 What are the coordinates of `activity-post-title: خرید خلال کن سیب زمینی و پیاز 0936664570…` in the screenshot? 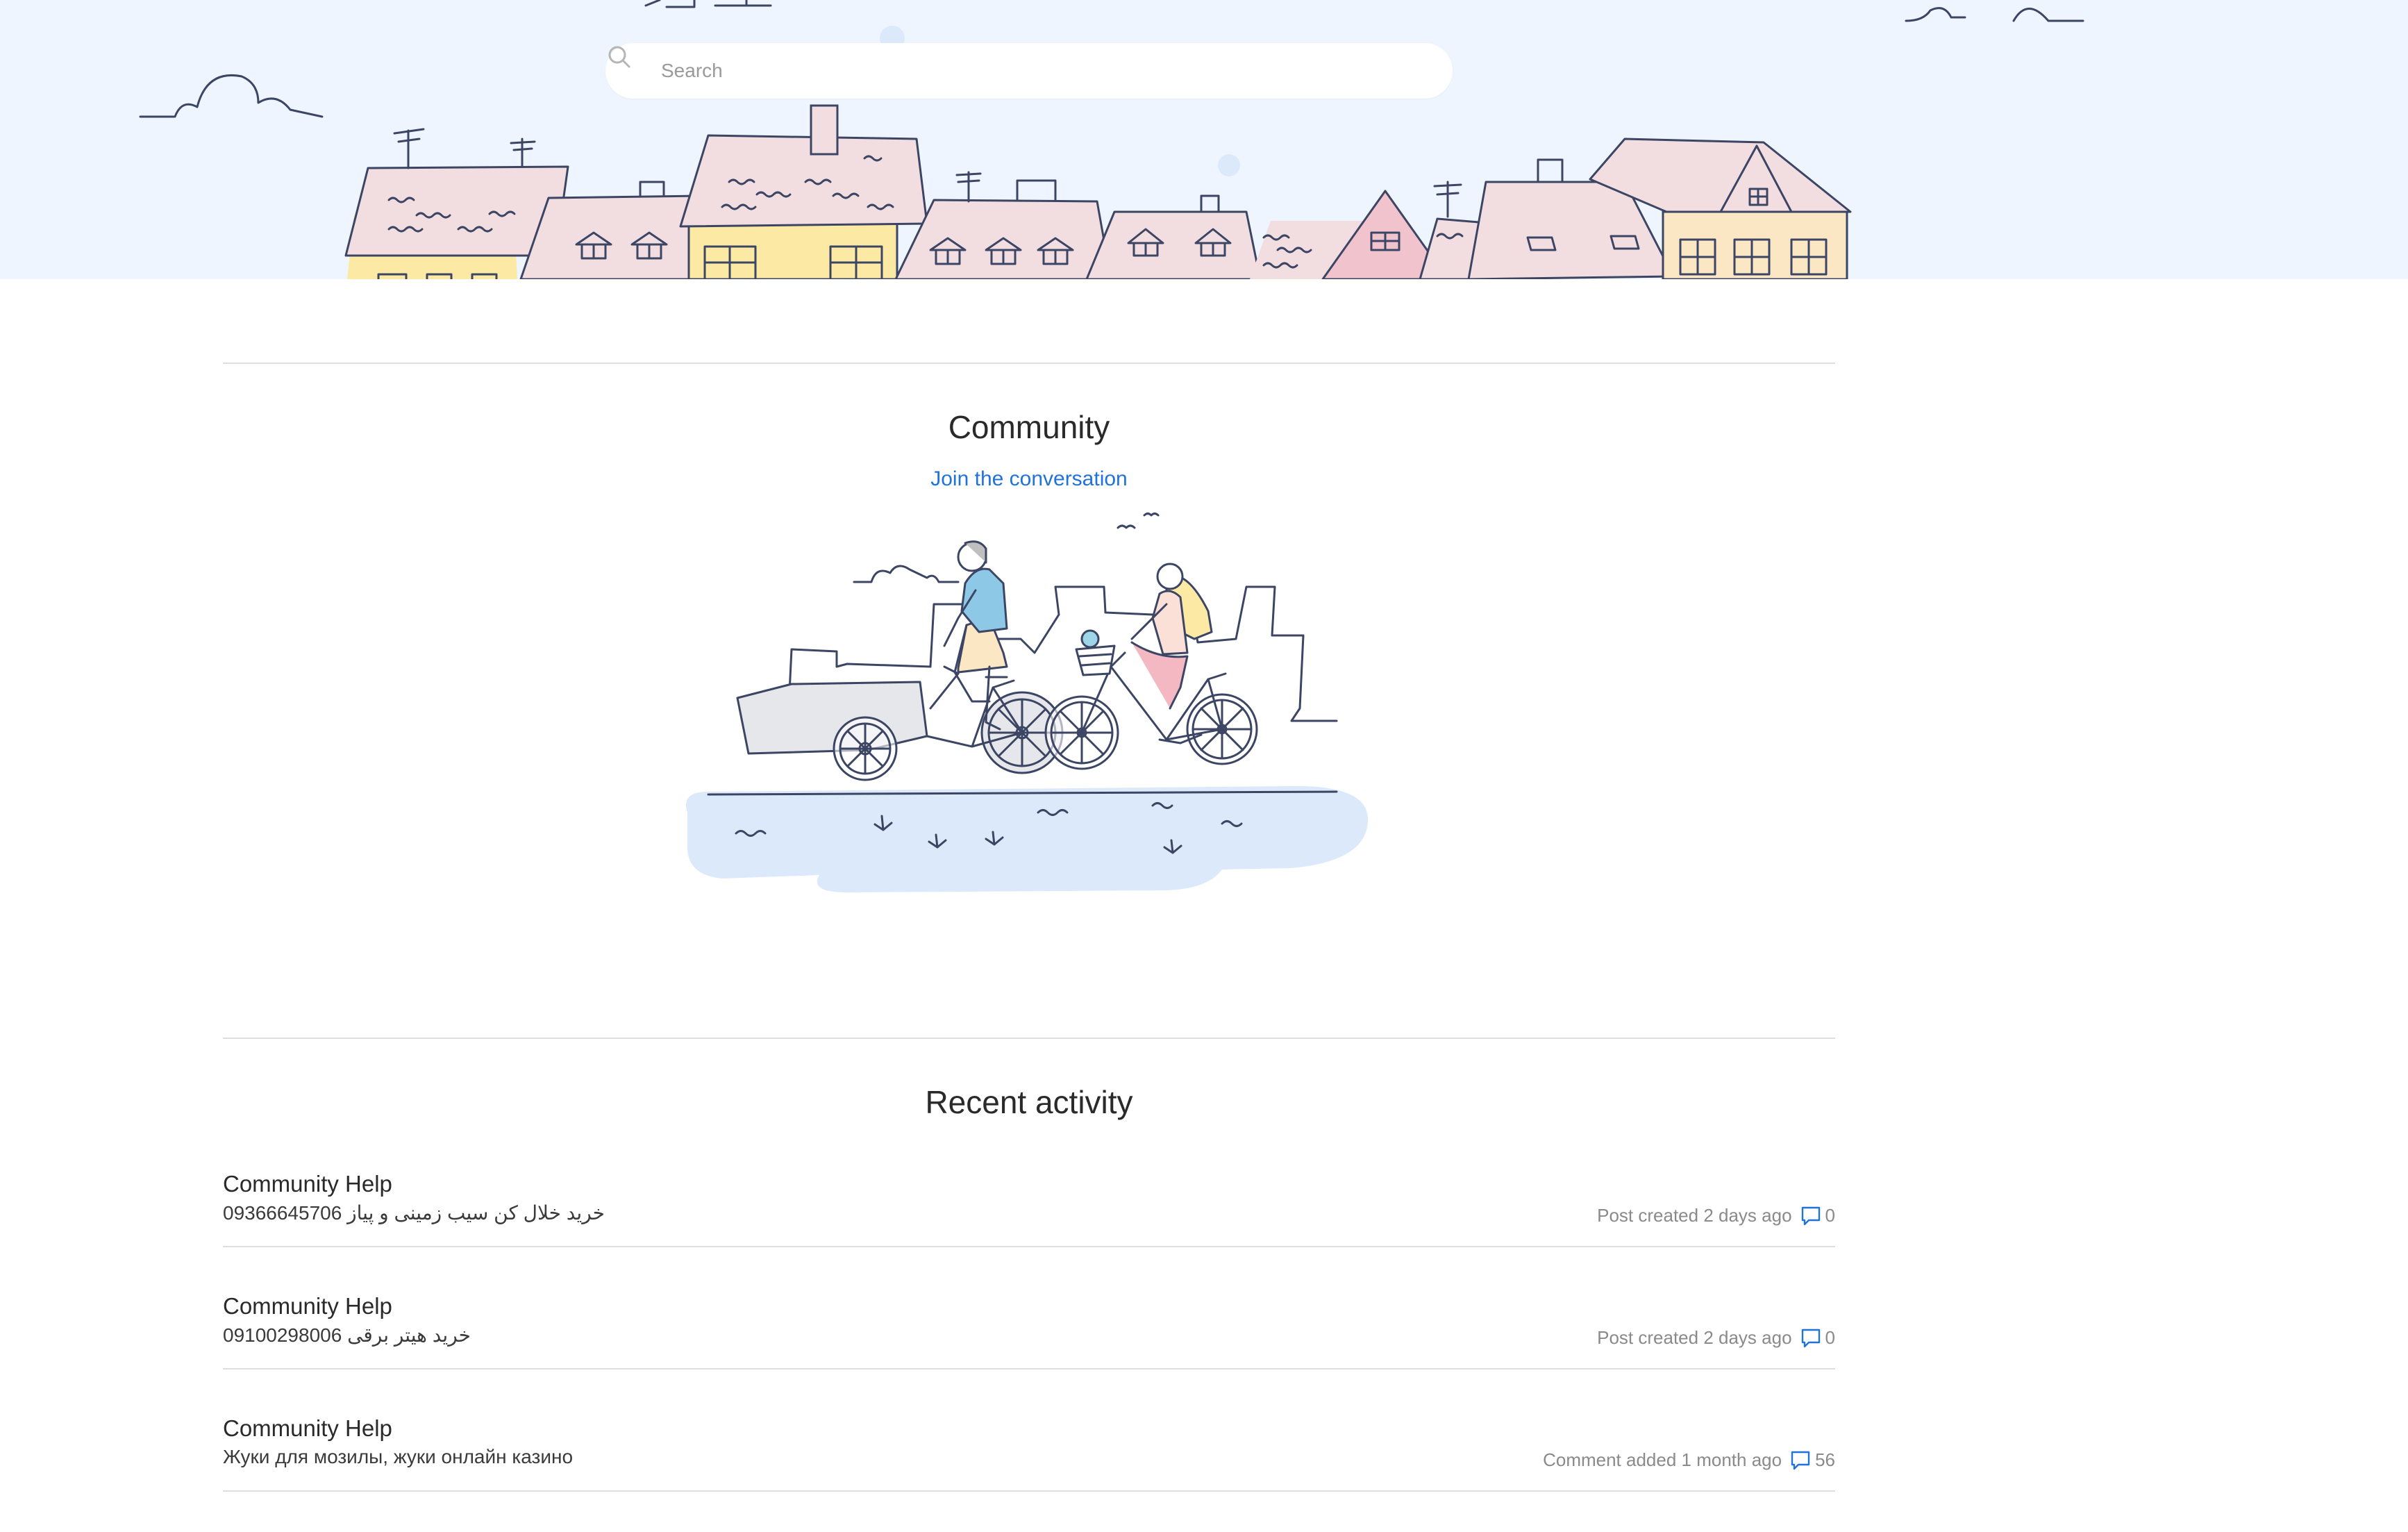 It's located at (414, 1212).